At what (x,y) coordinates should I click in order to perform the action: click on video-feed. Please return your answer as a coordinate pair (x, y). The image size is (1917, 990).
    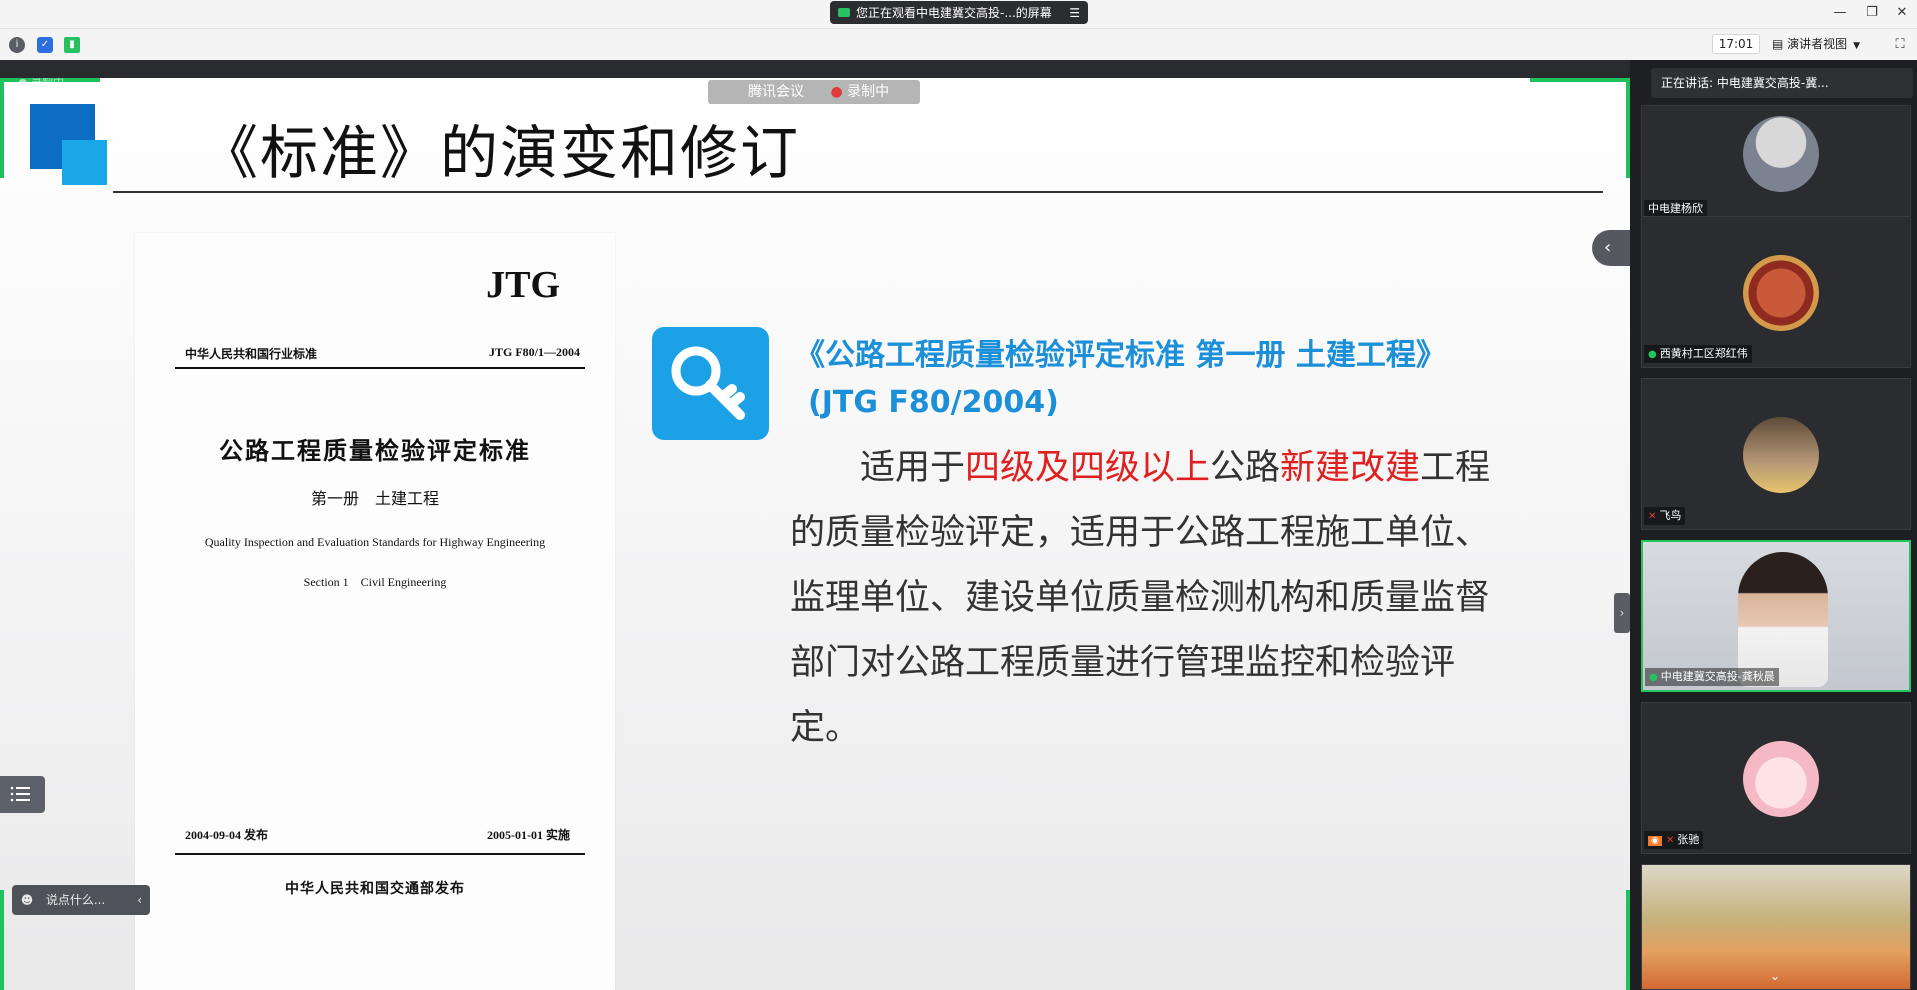
    Looking at the image, I should click on (1783, 619).